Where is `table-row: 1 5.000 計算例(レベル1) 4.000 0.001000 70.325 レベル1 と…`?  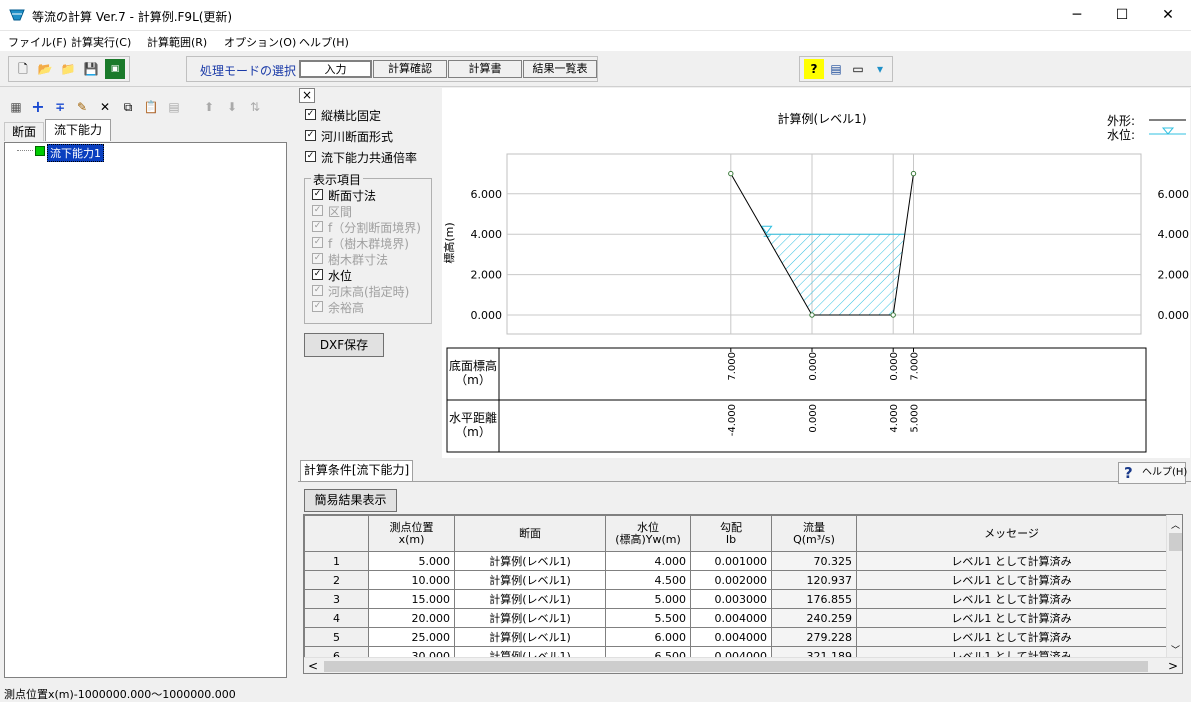
table-row: 1 5.000 計算例(レベル1) 4.000 0.001000 70.325 レベル1 と… is located at coordinates (735, 561).